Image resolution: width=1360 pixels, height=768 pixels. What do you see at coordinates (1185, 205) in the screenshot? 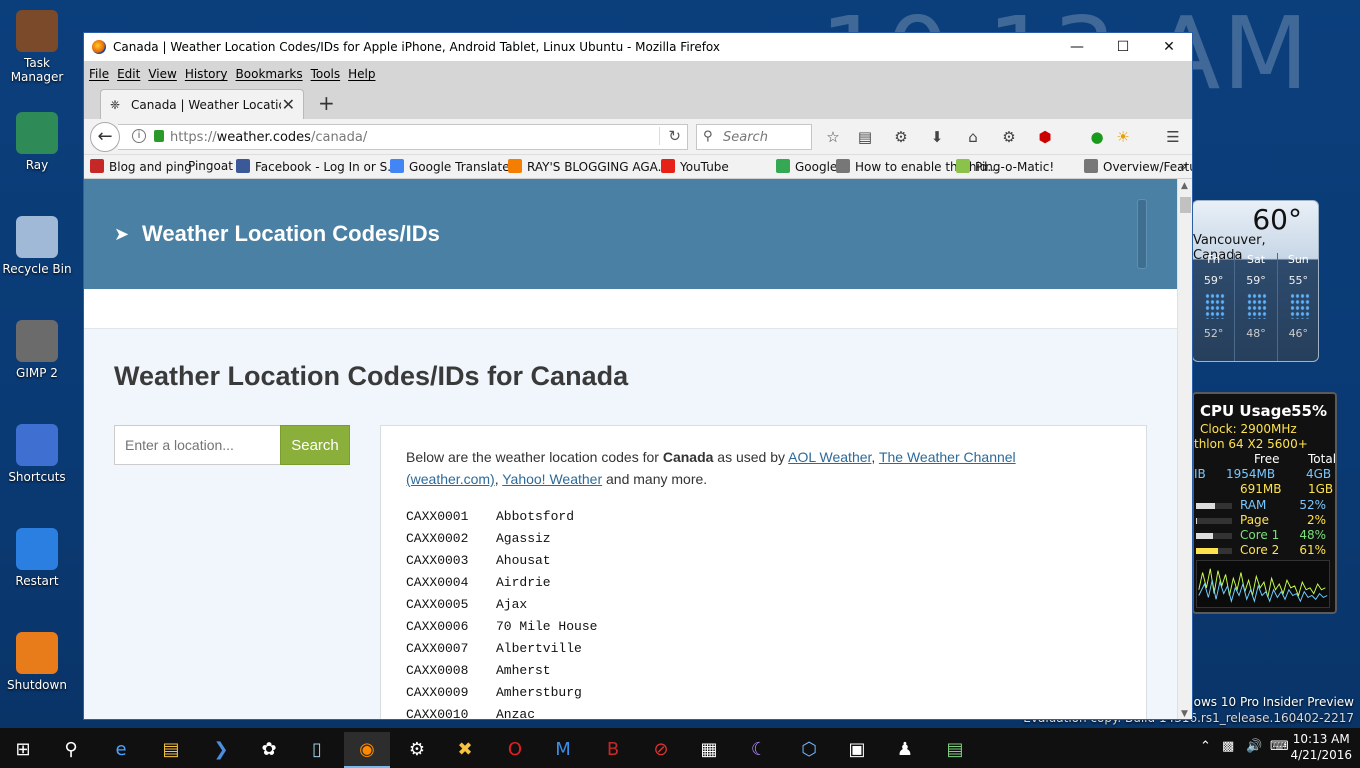
I see `scroll-thumb` at bounding box center [1185, 205].